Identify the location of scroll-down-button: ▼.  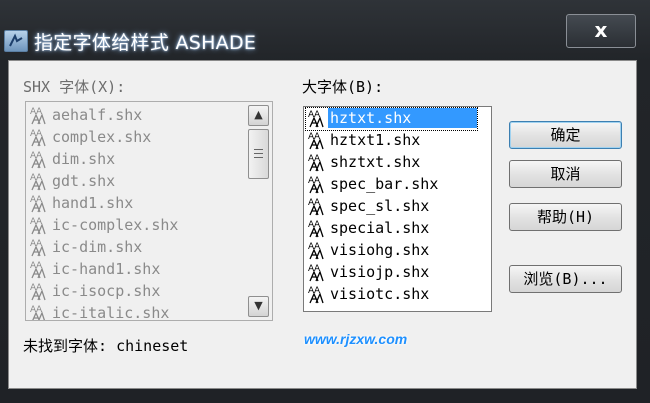
(258, 306).